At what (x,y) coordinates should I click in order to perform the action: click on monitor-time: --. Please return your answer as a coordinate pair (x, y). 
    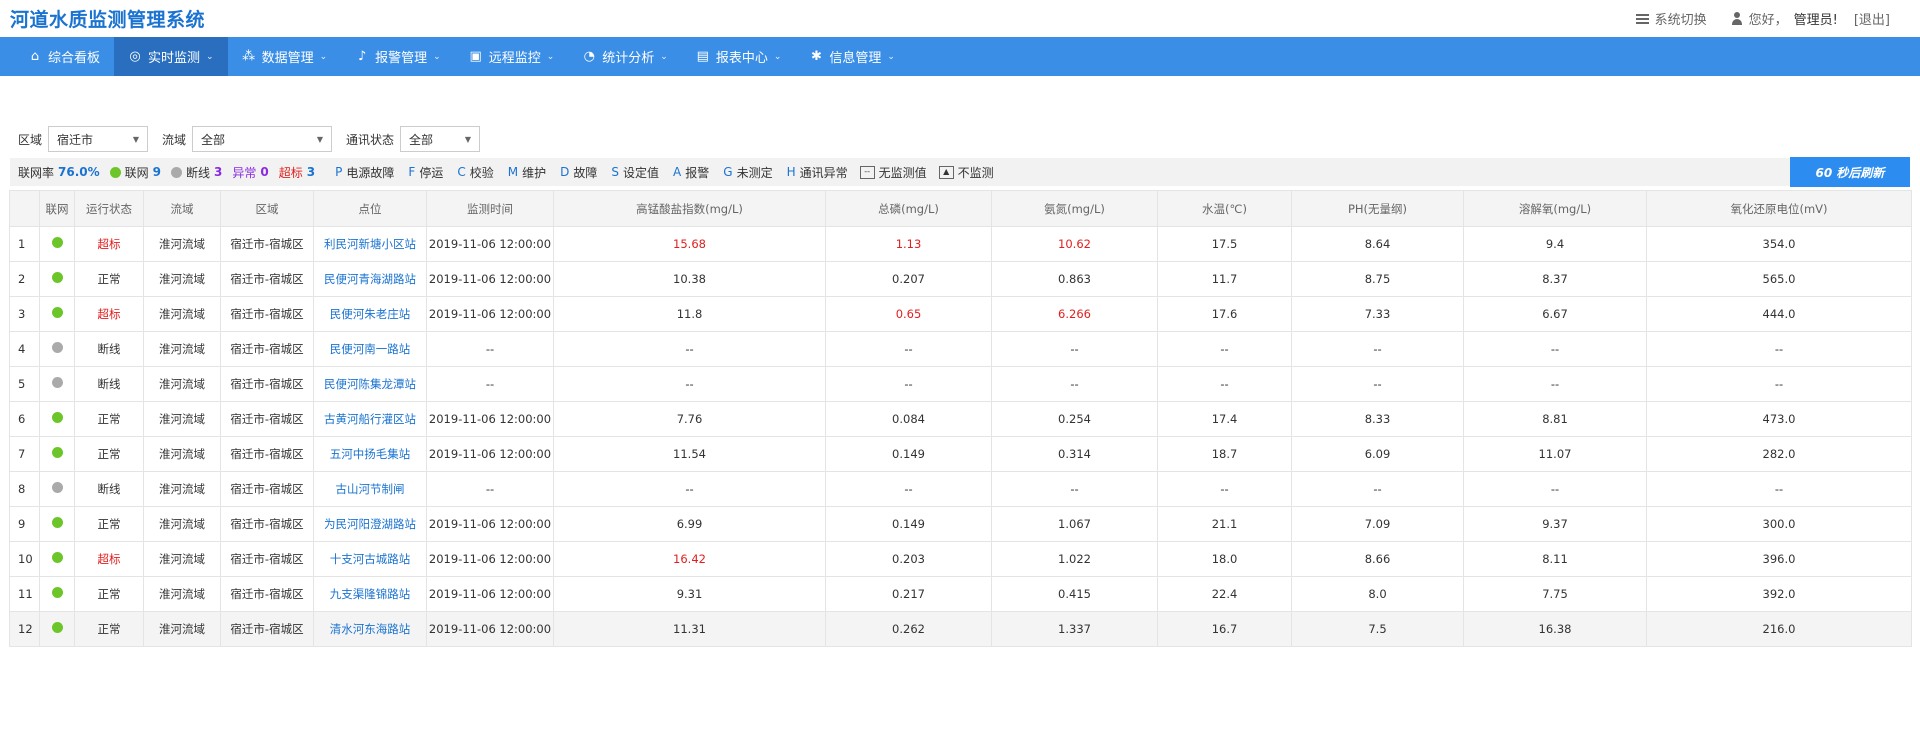
    Looking at the image, I should click on (490, 349).